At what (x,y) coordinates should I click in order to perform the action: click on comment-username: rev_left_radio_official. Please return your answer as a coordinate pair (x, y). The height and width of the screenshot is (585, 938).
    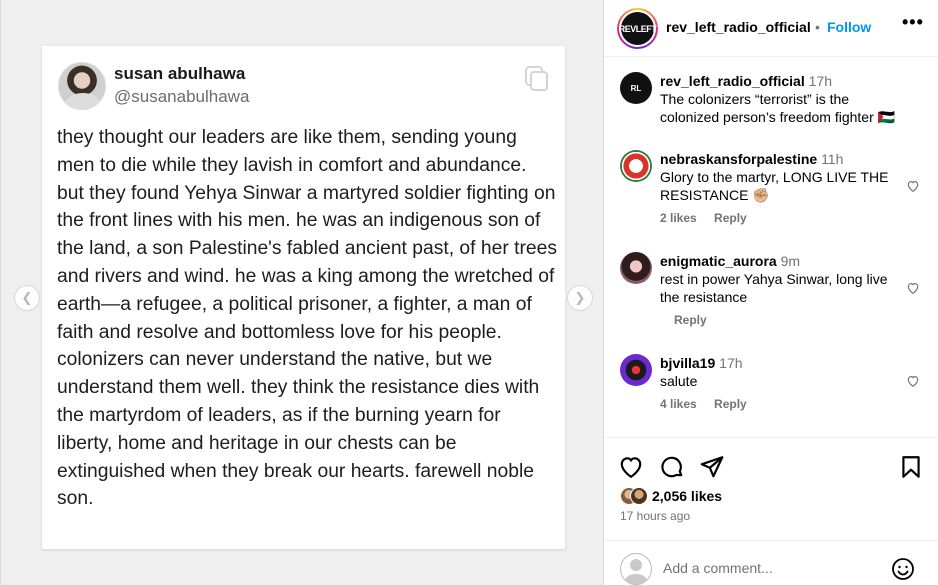
    Looking at the image, I should click on (732, 81).